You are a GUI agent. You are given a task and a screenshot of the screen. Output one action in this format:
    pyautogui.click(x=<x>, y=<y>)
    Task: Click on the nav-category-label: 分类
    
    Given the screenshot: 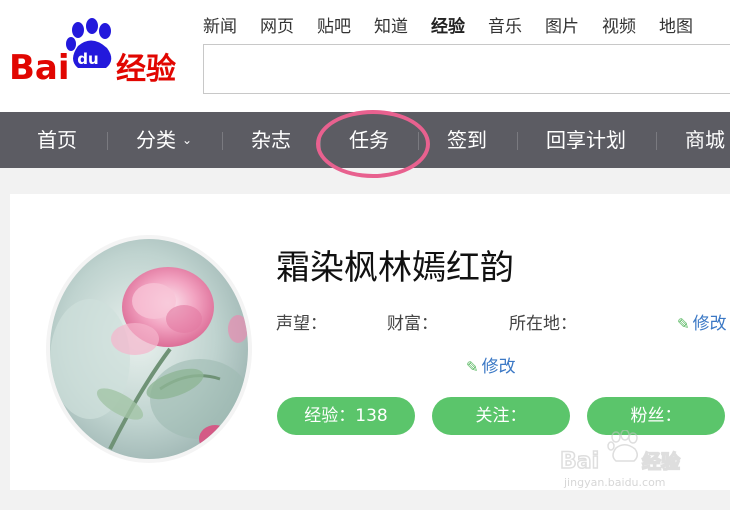 What is the action you would take?
    pyautogui.click(x=156, y=140)
    